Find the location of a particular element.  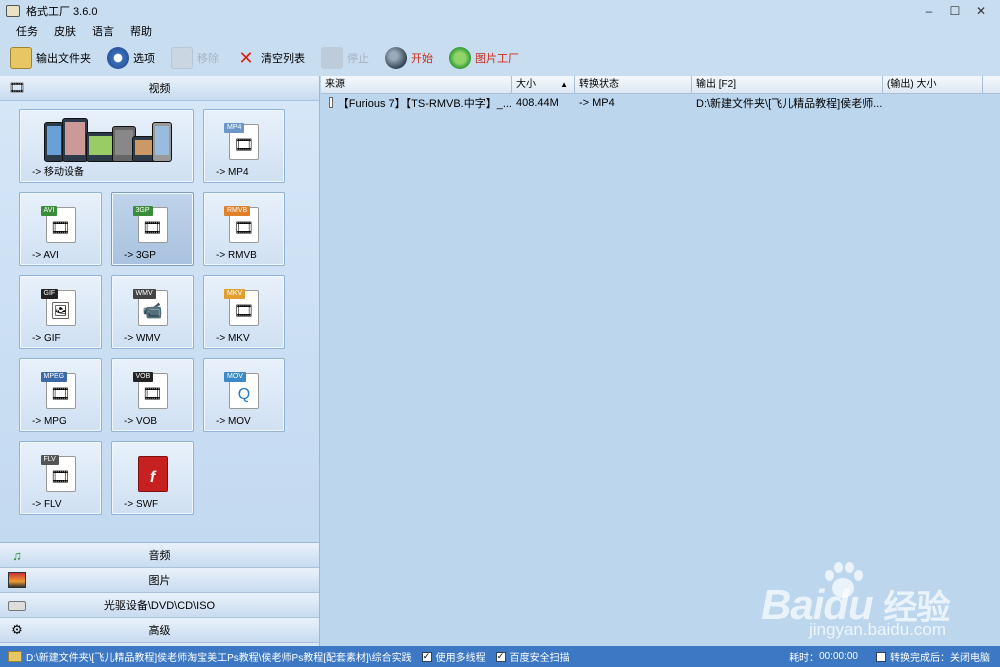

menu-task: 任务 is located at coordinates (27, 31).